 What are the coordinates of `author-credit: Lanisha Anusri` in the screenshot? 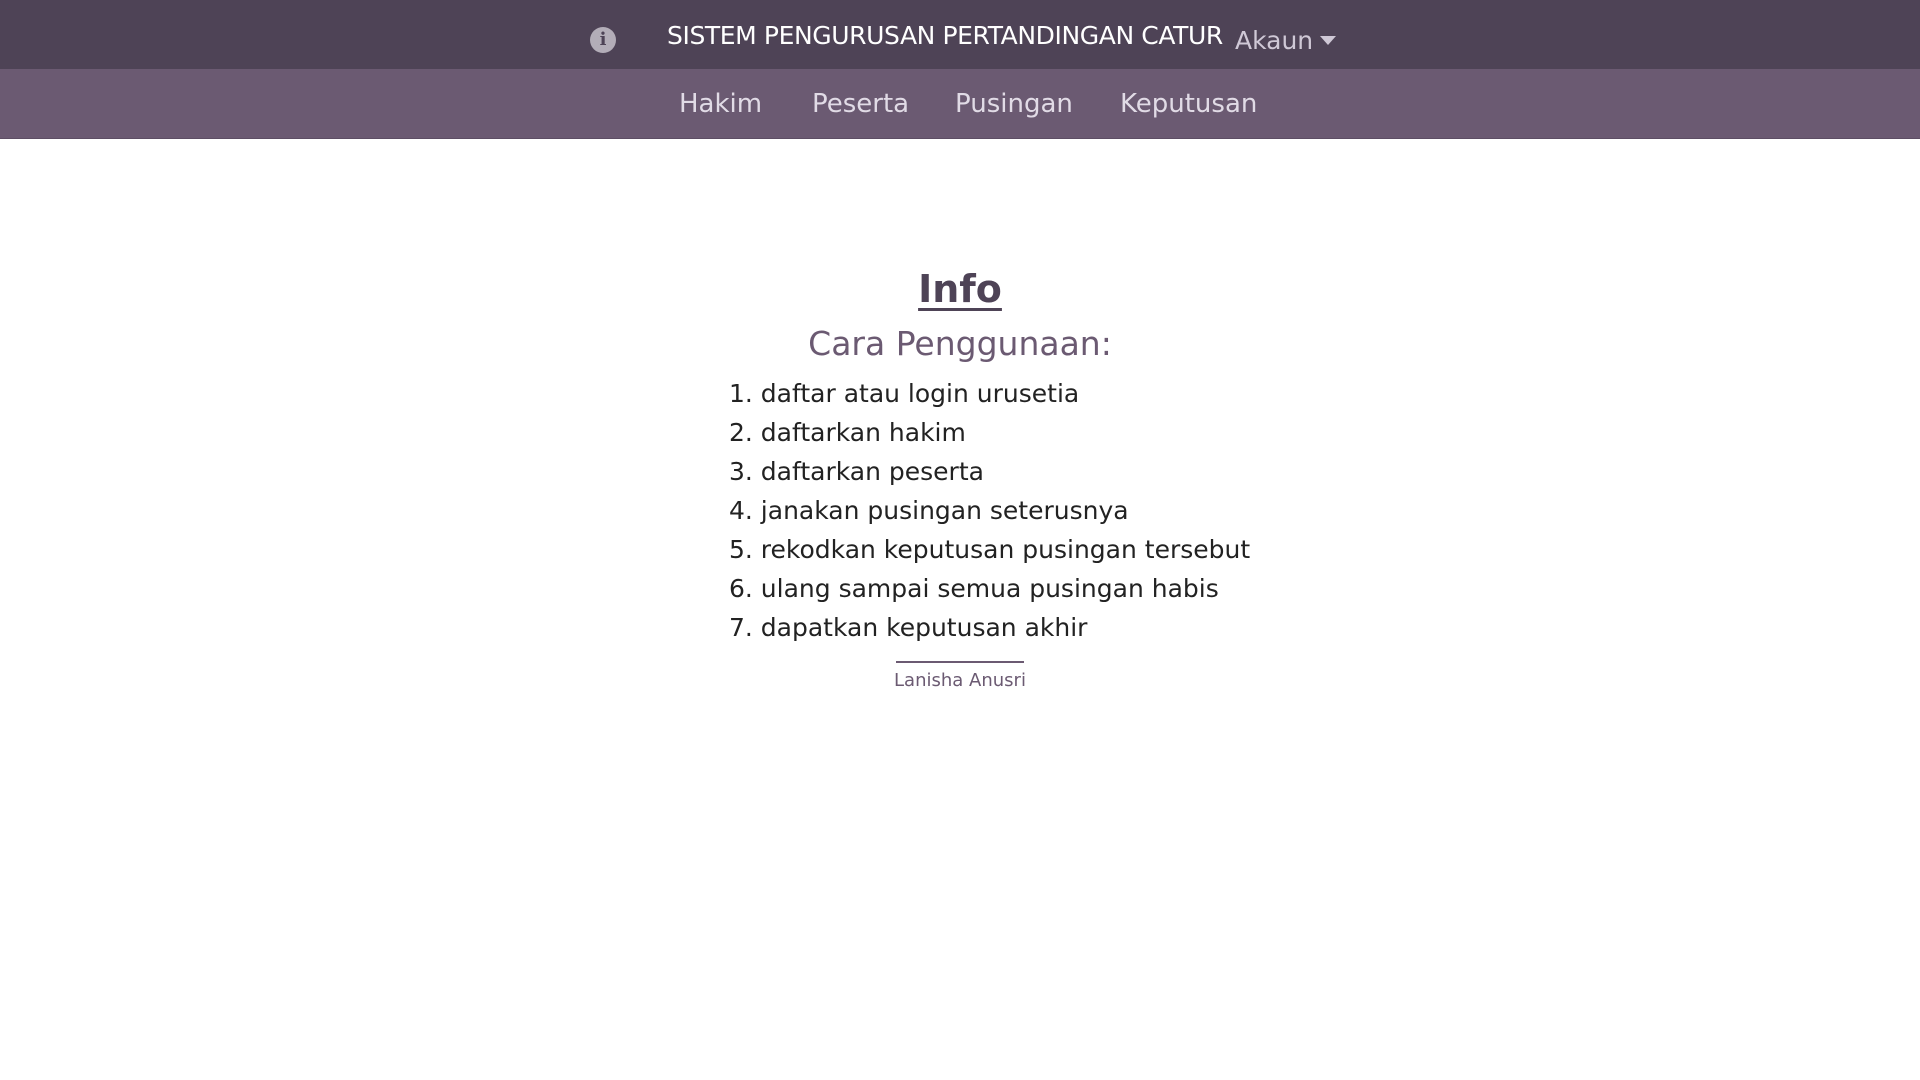 It's located at (960, 680).